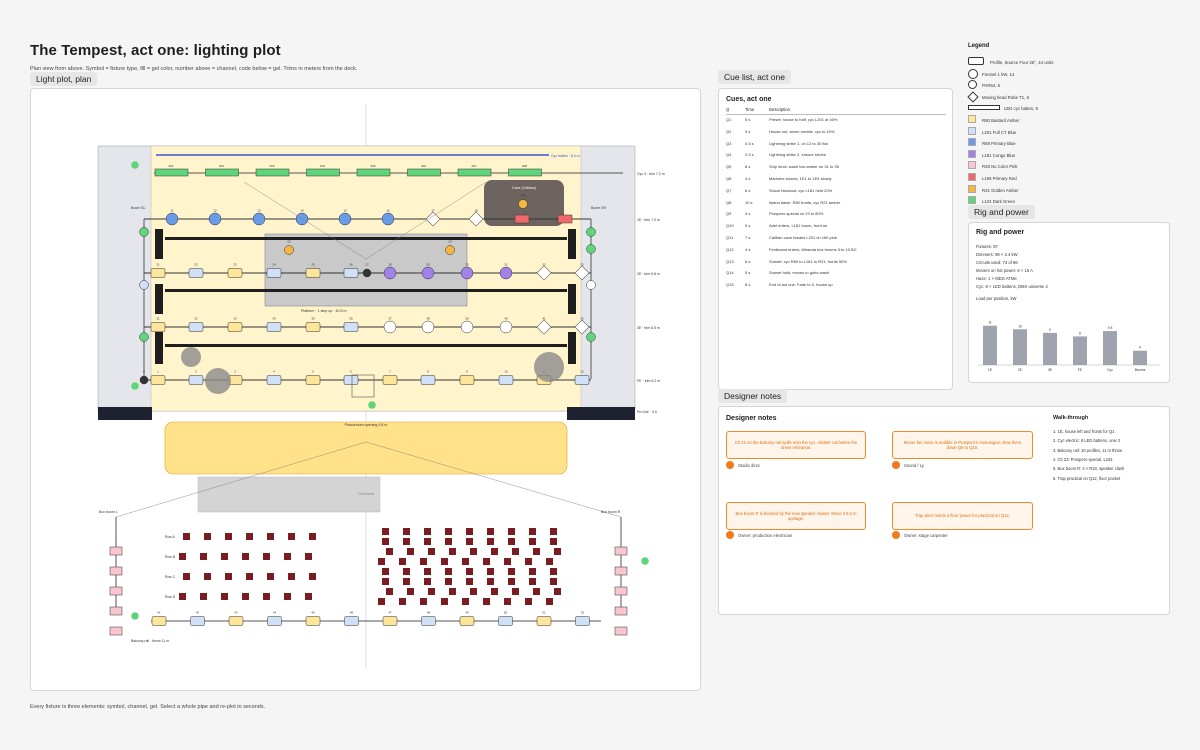  What do you see at coordinates (390, 613) in the screenshot?
I see `fixture-channel: 47` at bounding box center [390, 613].